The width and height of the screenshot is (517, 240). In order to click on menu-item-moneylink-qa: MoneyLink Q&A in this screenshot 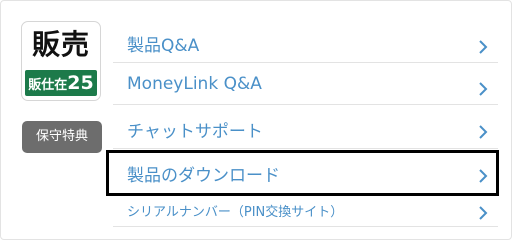, I will do `click(305, 84)`.